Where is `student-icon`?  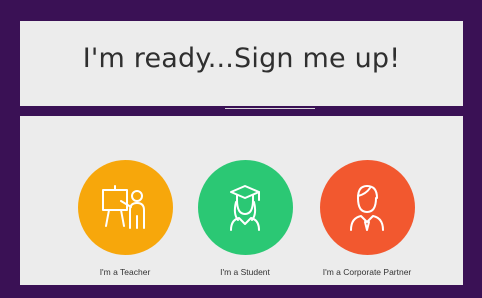 student-icon is located at coordinates (245, 207).